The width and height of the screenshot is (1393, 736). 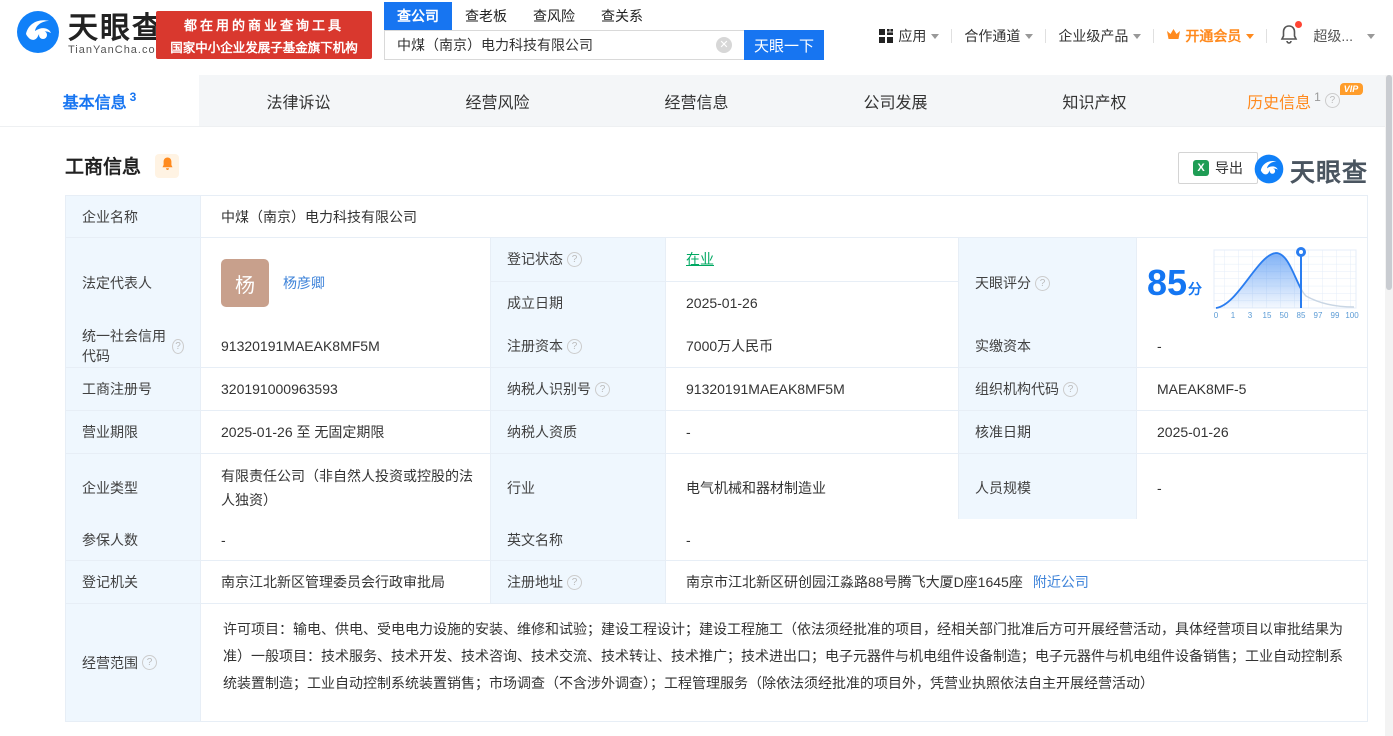 I want to click on notification-bell-icon, so click(x=1291, y=34).